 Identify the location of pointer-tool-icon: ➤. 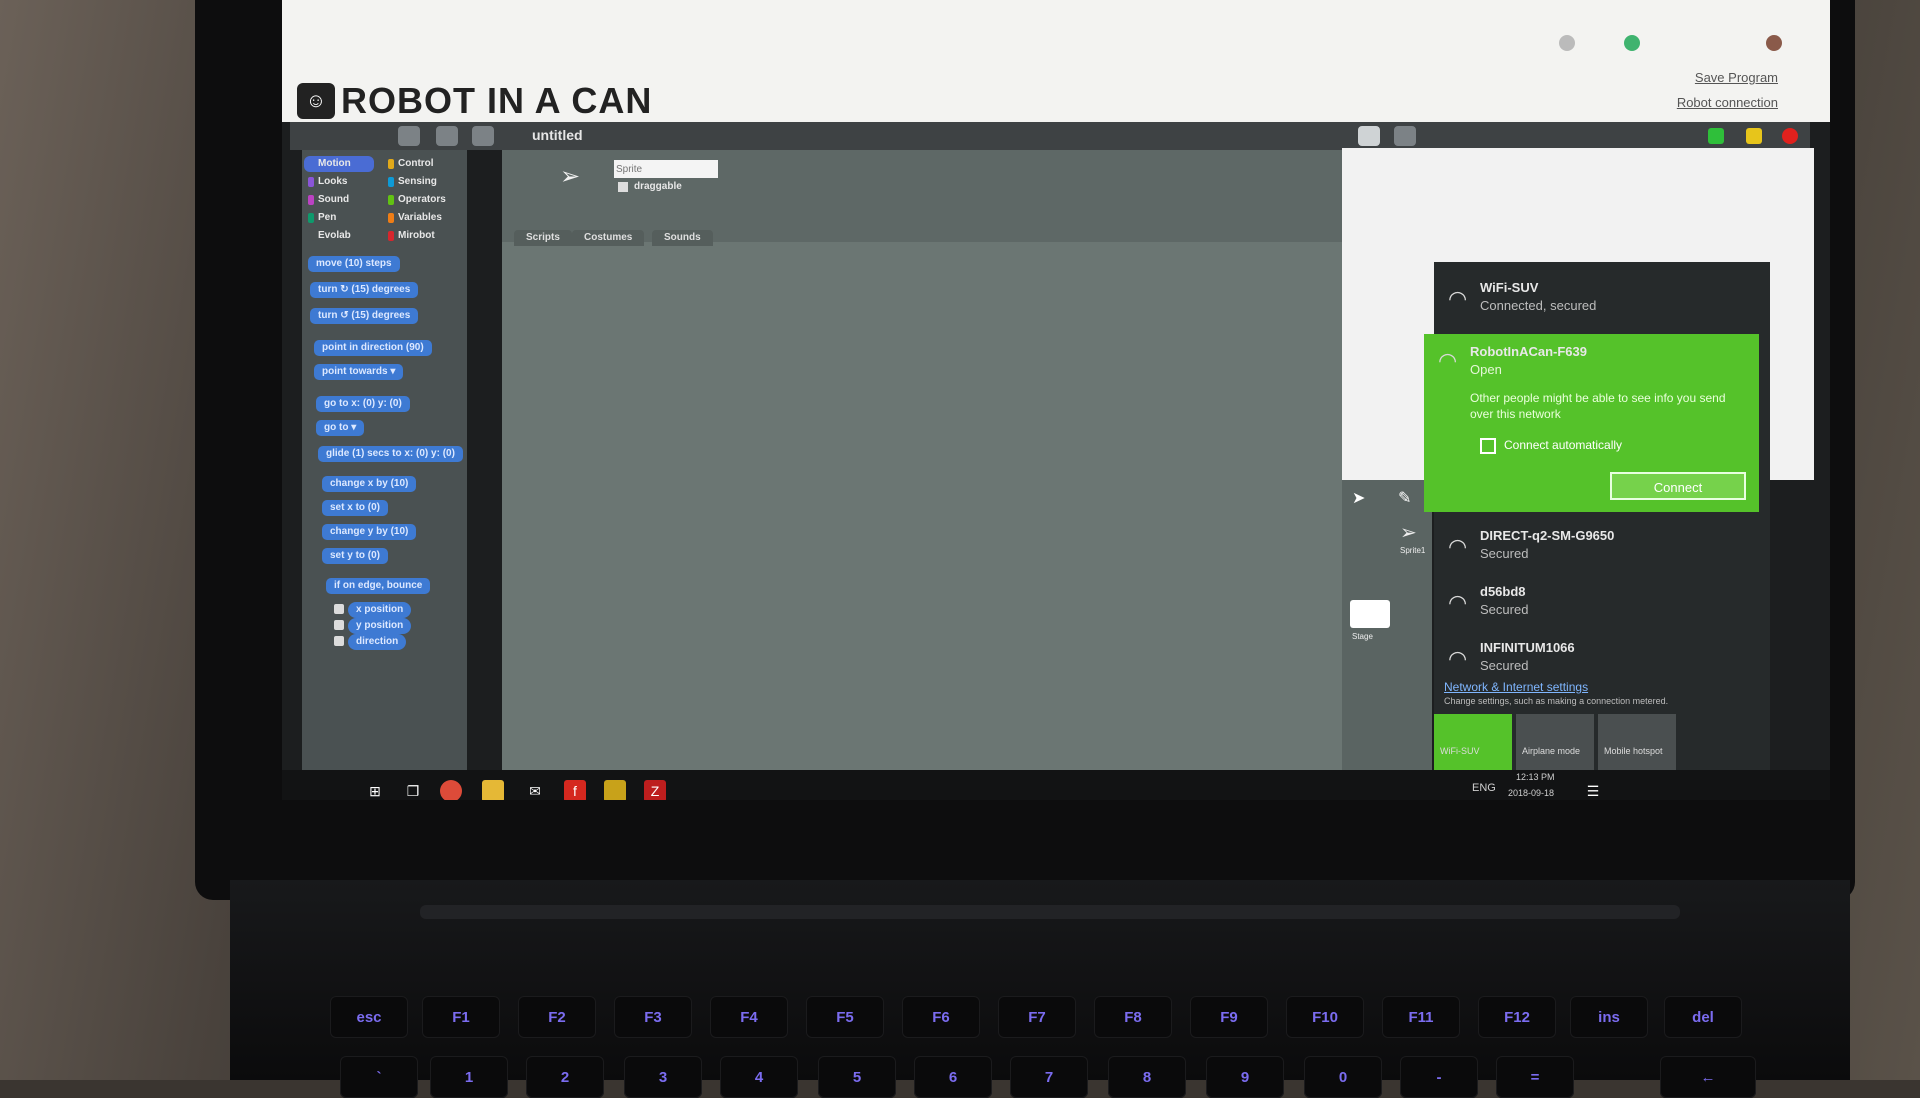
(1358, 498).